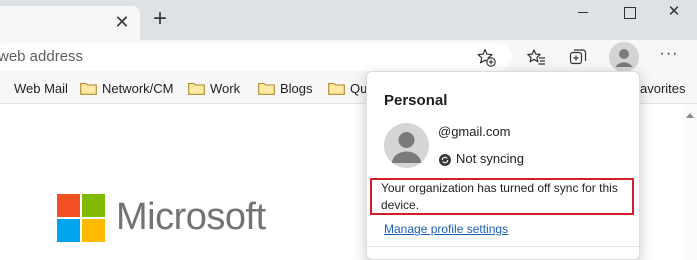 This screenshot has height=260, width=697. I want to click on logo-green-square, so click(93, 205).